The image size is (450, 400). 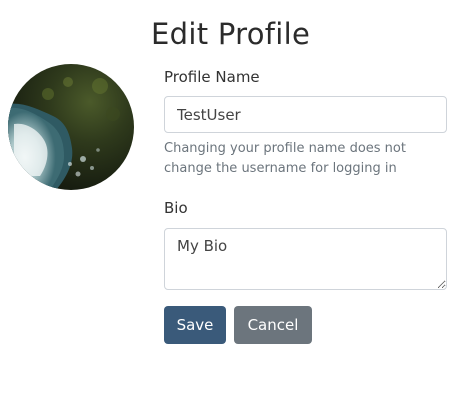 I want to click on bio-textarea: My Bio, so click(x=305, y=259).